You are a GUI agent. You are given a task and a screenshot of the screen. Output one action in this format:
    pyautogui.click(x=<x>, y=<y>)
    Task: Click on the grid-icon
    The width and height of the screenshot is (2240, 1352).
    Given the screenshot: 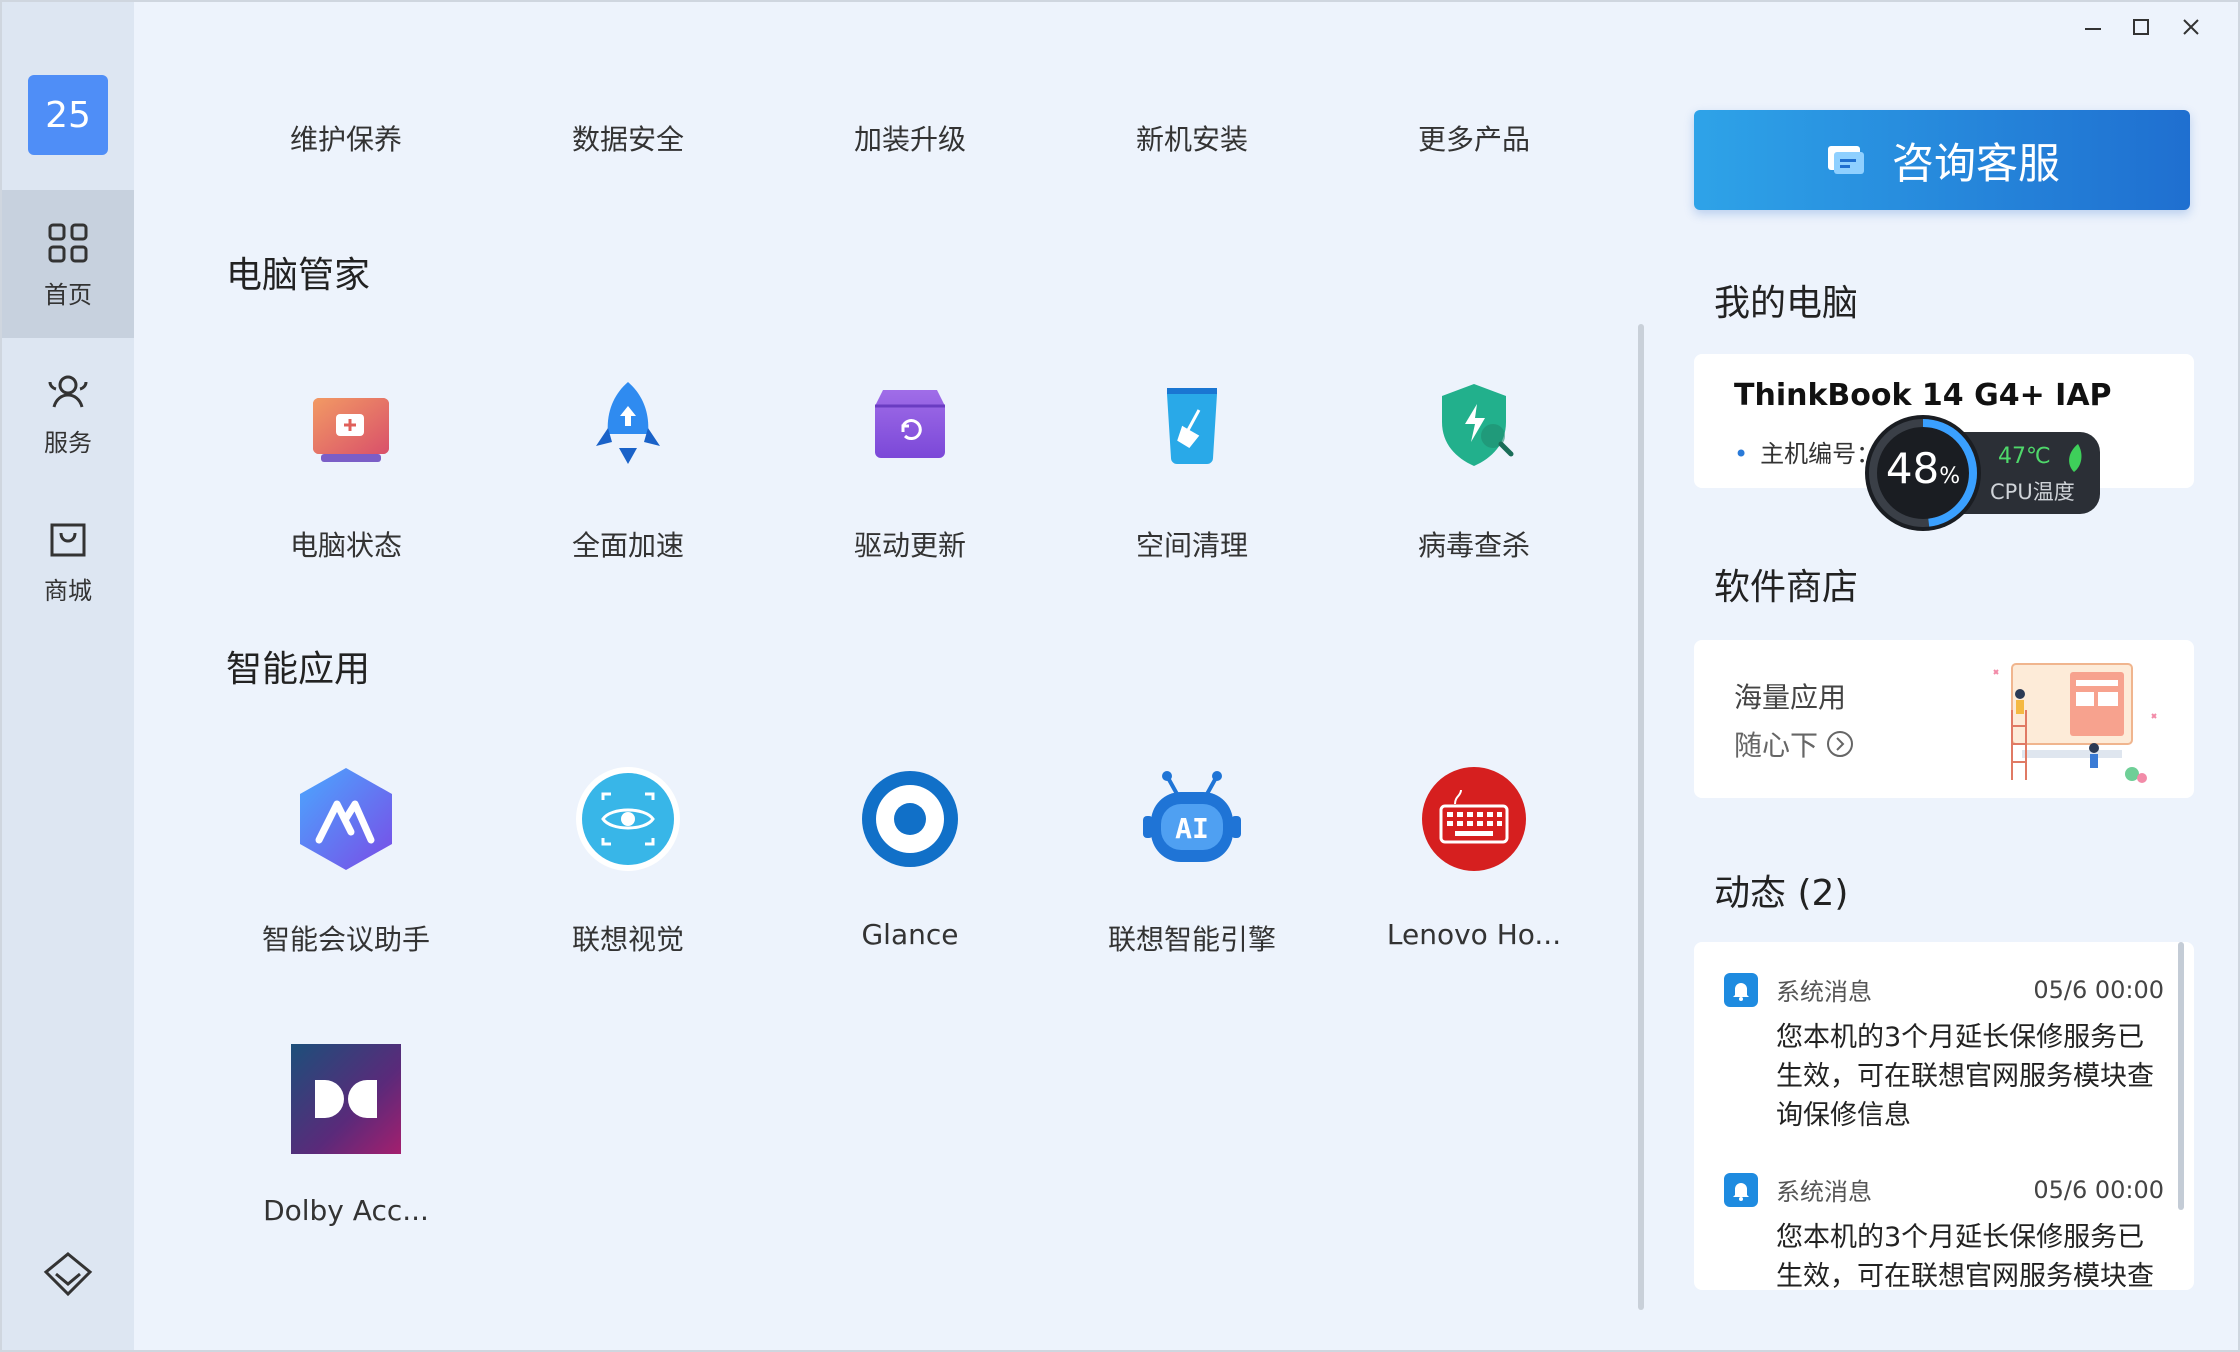 What is the action you would take?
    pyautogui.click(x=68, y=242)
    